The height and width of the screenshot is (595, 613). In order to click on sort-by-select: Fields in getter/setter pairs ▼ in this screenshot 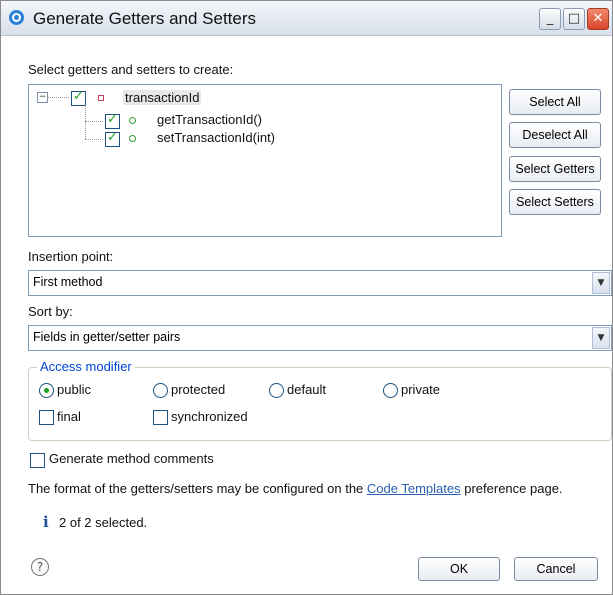, I will do `click(320, 338)`.